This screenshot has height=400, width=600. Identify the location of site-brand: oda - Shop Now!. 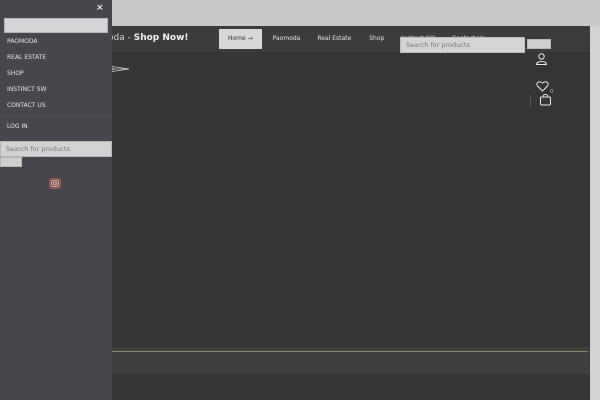
(148, 38).